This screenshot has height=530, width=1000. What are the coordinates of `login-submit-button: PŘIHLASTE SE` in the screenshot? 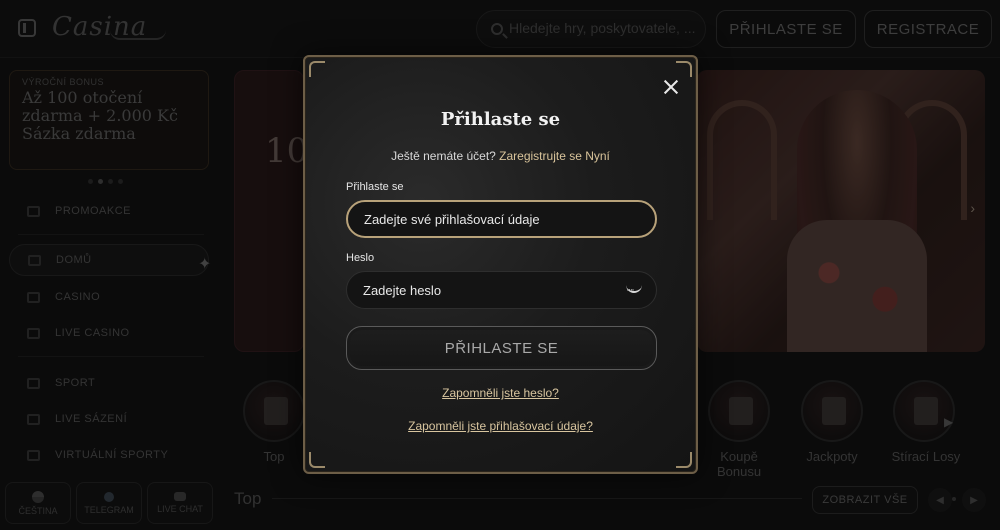 It's located at (501, 348).